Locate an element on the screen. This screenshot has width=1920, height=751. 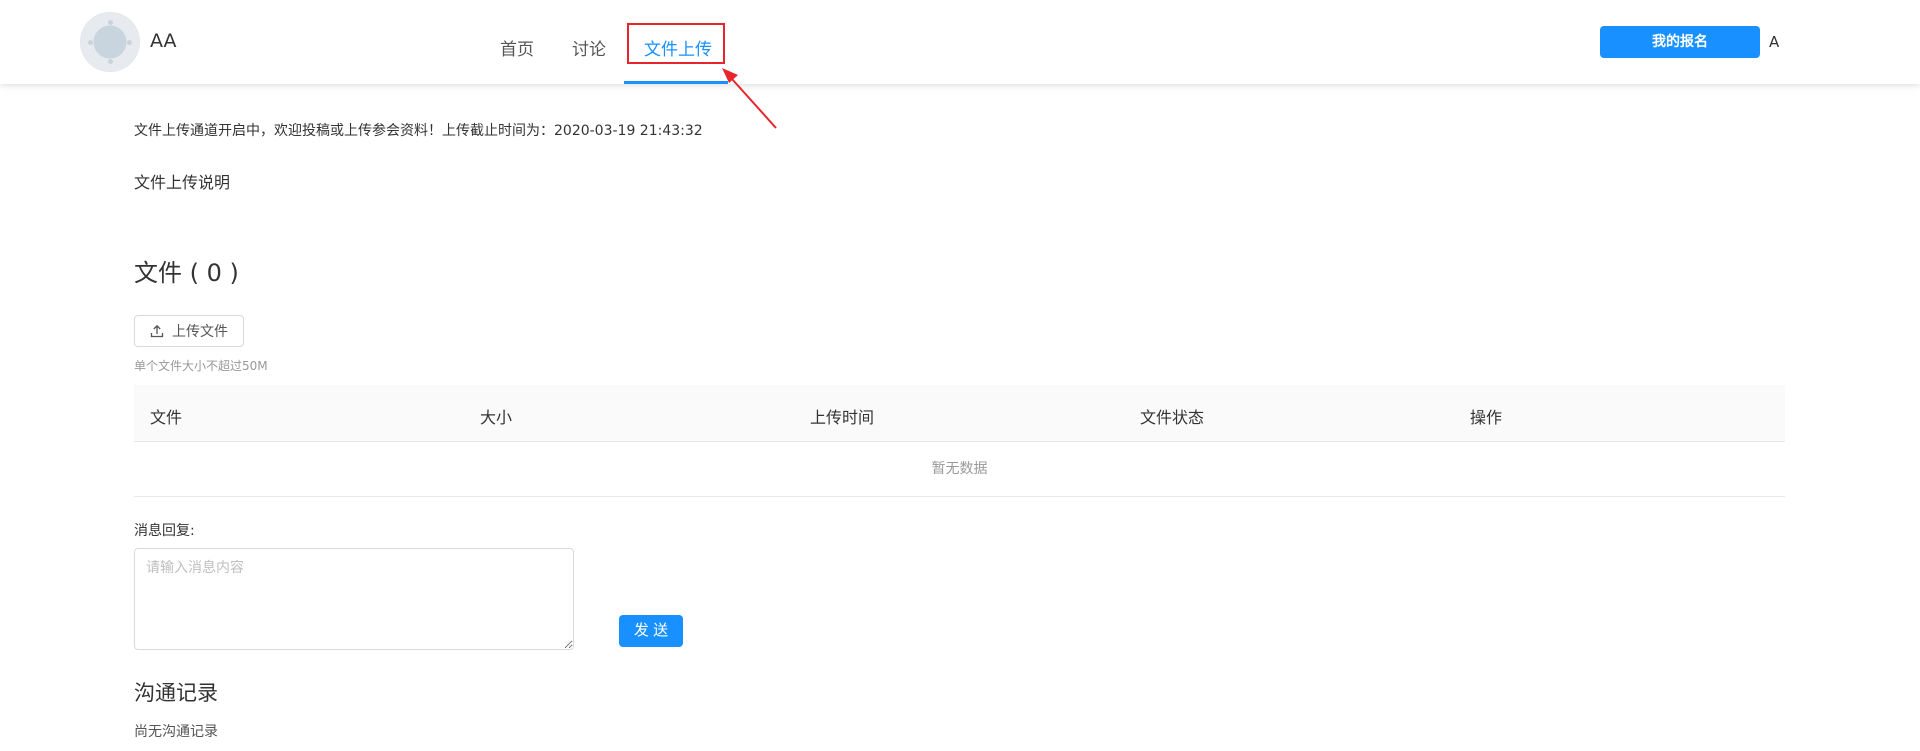
nav-home: 首页 is located at coordinates (517, 47).